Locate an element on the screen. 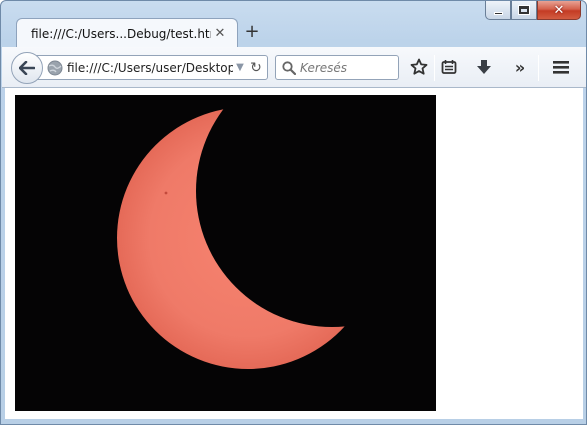 The height and width of the screenshot is (425, 587). close-window-button: ✕ is located at coordinates (559, 10).